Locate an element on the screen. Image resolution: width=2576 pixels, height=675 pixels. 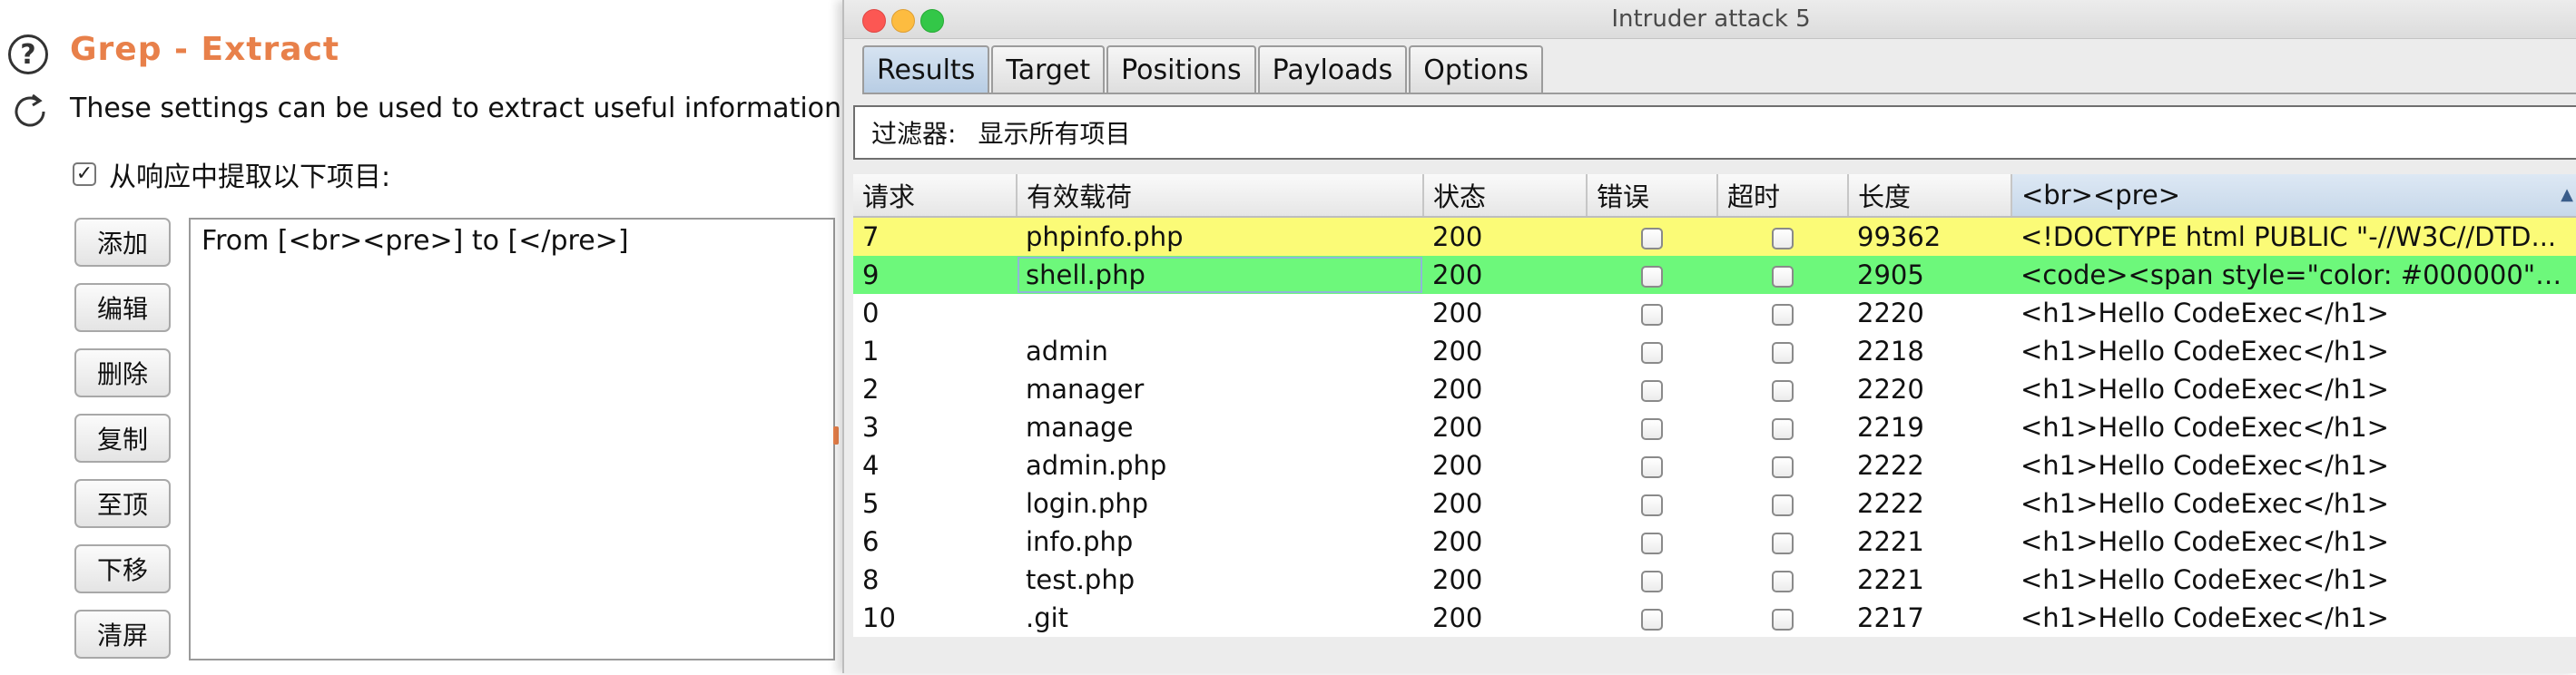
column-header-length: 长度 is located at coordinates (1930, 196).